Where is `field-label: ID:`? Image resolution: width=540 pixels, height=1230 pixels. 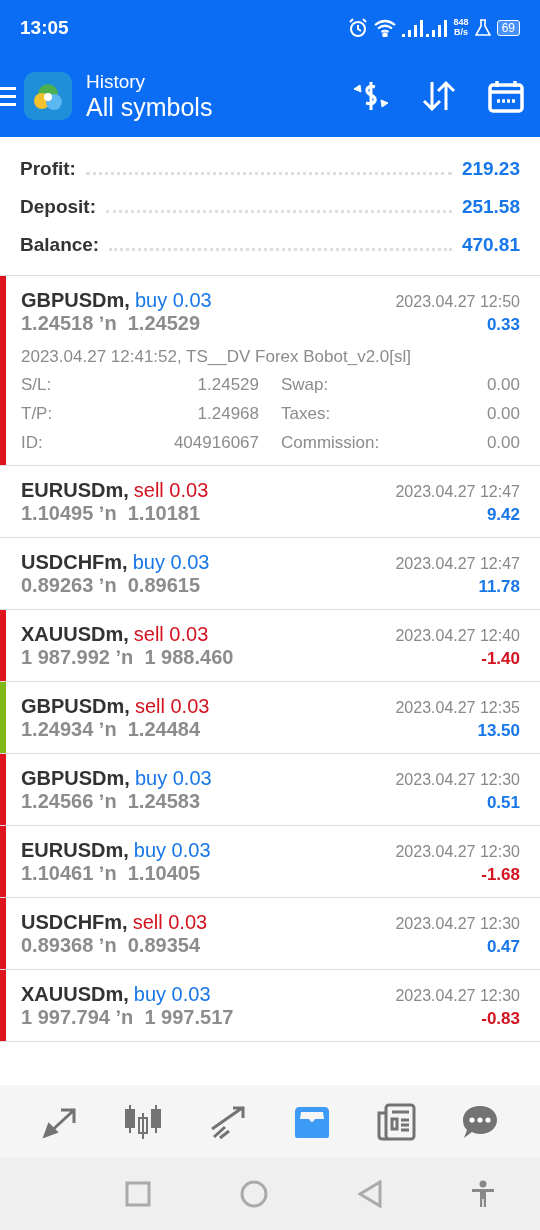
field-label: ID: is located at coordinates (32, 443).